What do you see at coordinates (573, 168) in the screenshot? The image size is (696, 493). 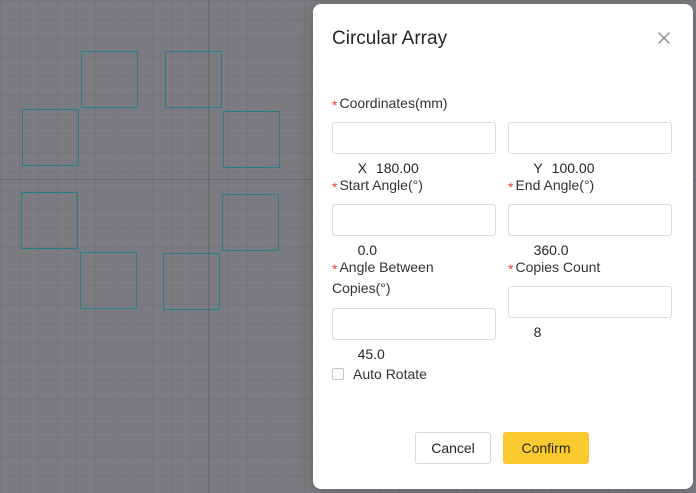 I see `coordinate-y-value: 100.00` at bounding box center [573, 168].